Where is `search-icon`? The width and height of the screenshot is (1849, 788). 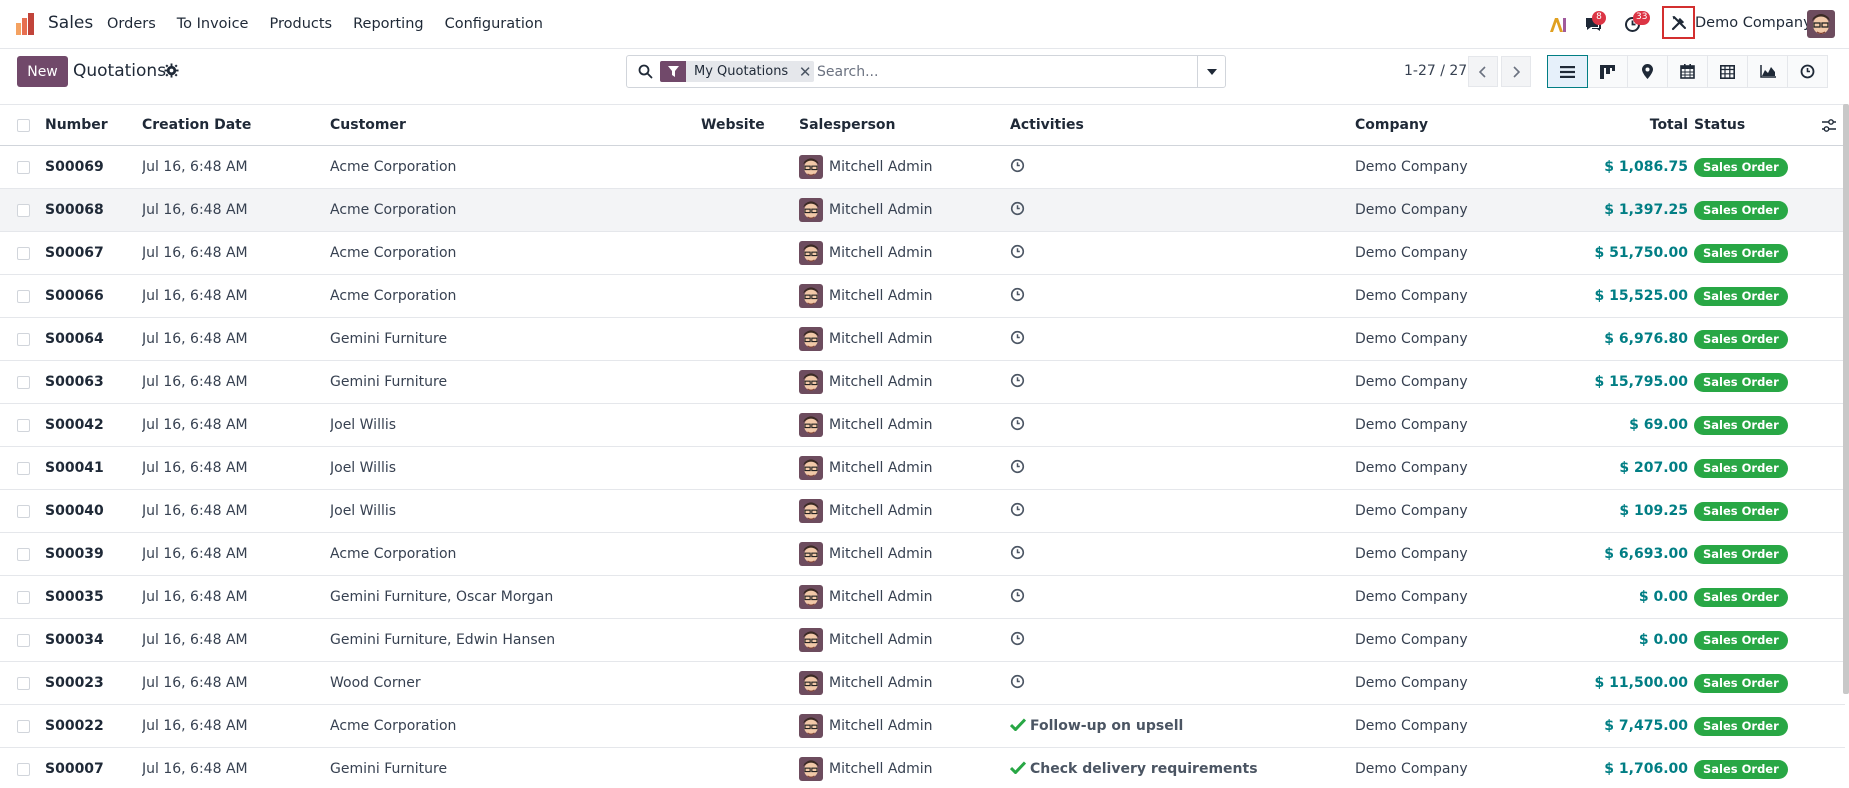 search-icon is located at coordinates (645, 71).